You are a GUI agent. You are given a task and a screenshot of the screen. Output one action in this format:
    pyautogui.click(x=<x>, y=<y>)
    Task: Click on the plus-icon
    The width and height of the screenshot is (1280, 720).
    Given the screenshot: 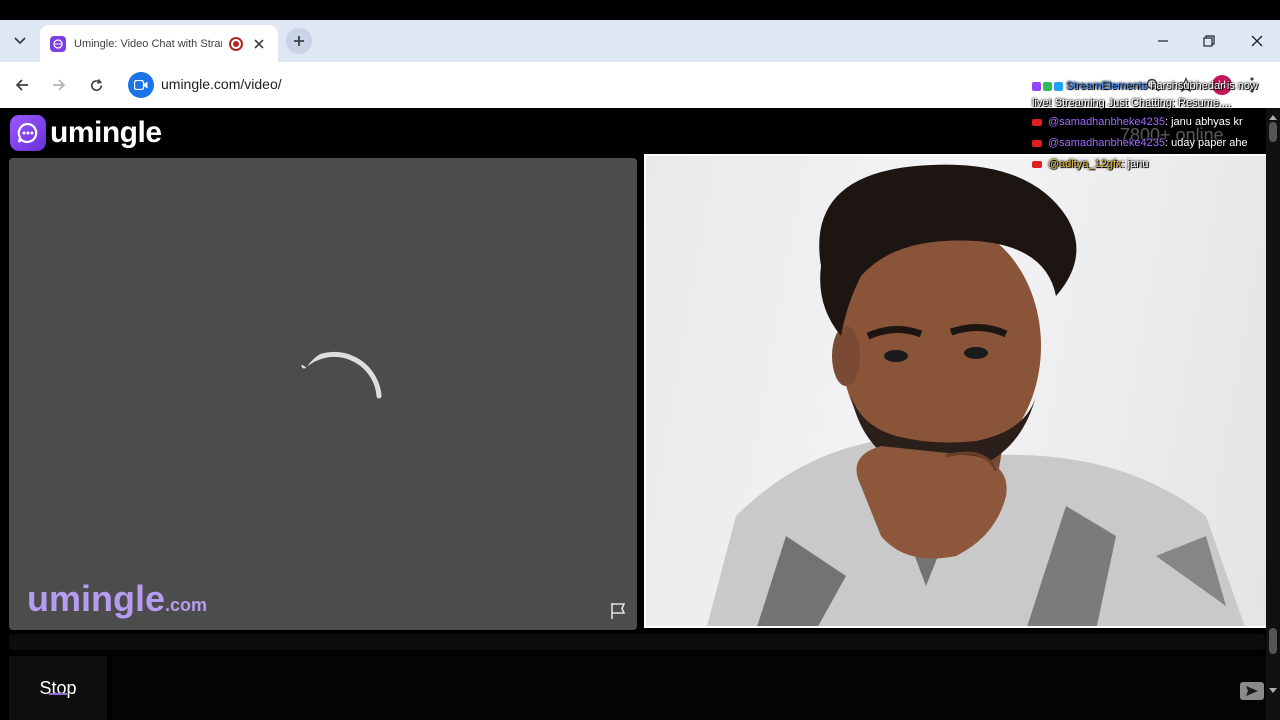 What is the action you would take?
    pyautogui.click(x=299, y=41)
    